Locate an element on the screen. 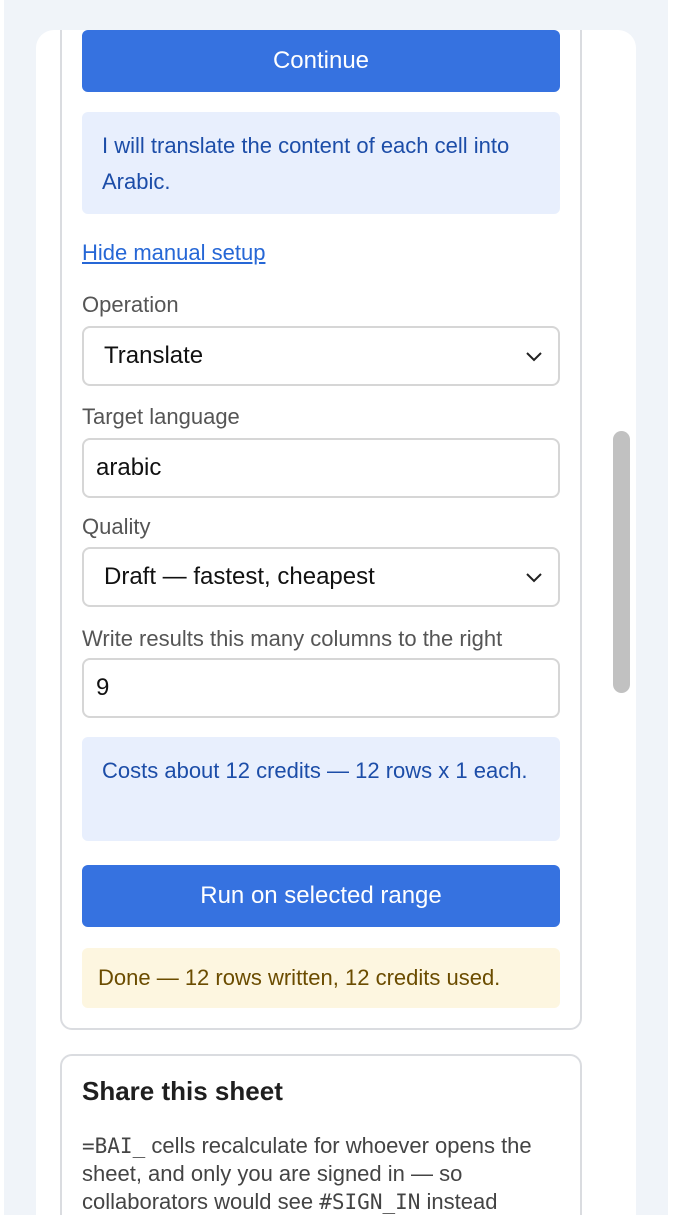 The width and height of the screenshot is (700, 1215). bai-formula-code: =BAI_ is located at coordinates (114, 1146).